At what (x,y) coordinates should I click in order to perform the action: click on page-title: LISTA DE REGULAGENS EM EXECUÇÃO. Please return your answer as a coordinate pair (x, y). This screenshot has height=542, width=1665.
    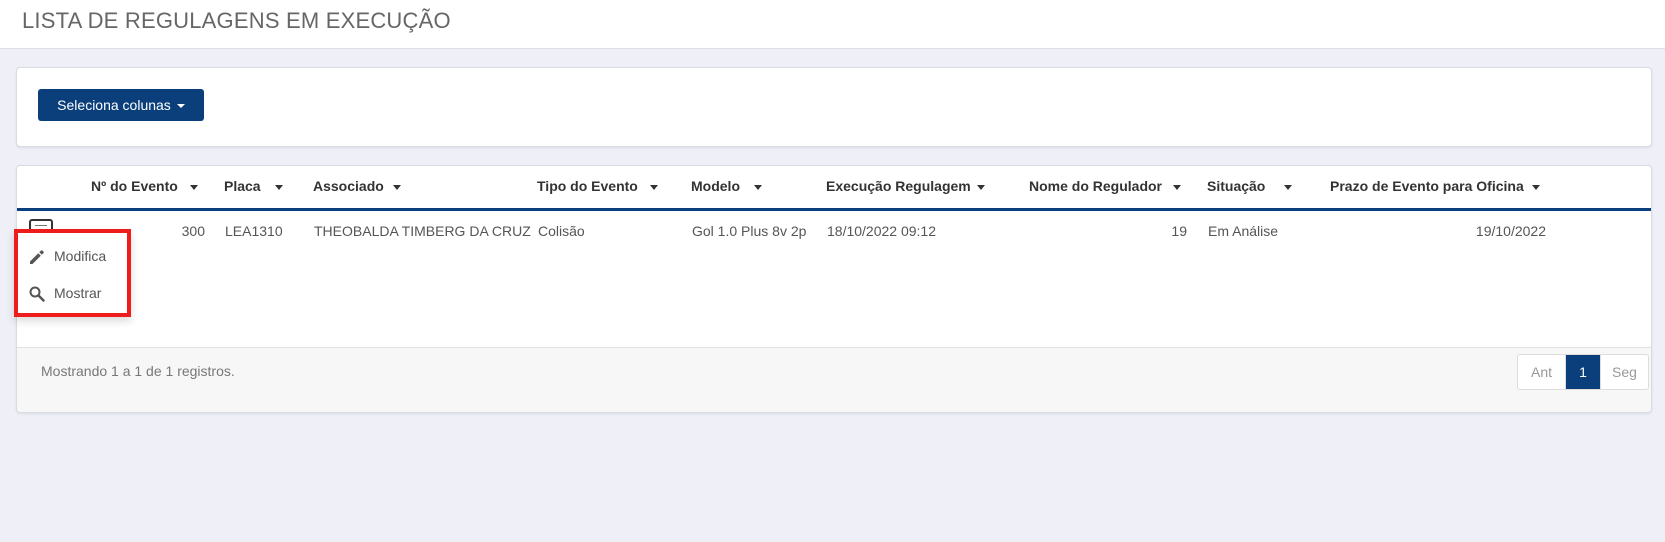
    Looking at the image, I should click on (236, 20).